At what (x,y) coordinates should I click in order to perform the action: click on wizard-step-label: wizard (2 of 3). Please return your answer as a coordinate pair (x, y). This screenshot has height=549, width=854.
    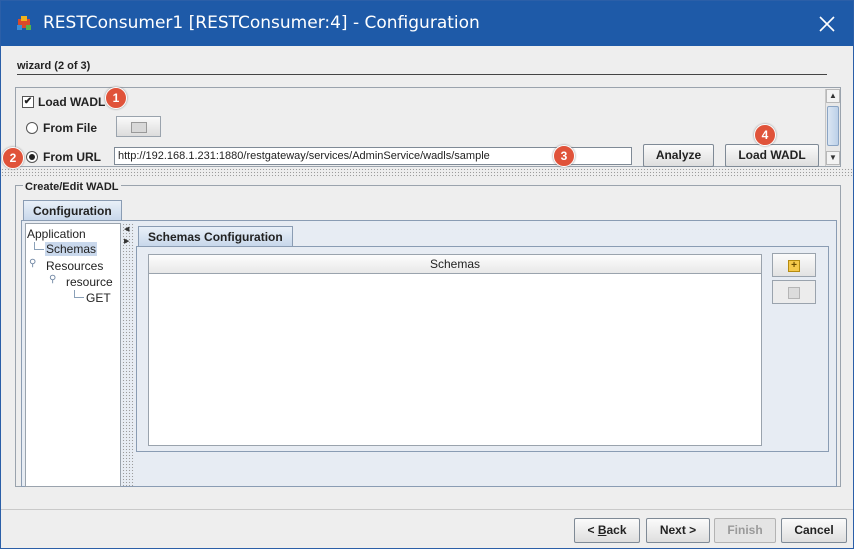
    Looking at the image, I should click on (54, 66).